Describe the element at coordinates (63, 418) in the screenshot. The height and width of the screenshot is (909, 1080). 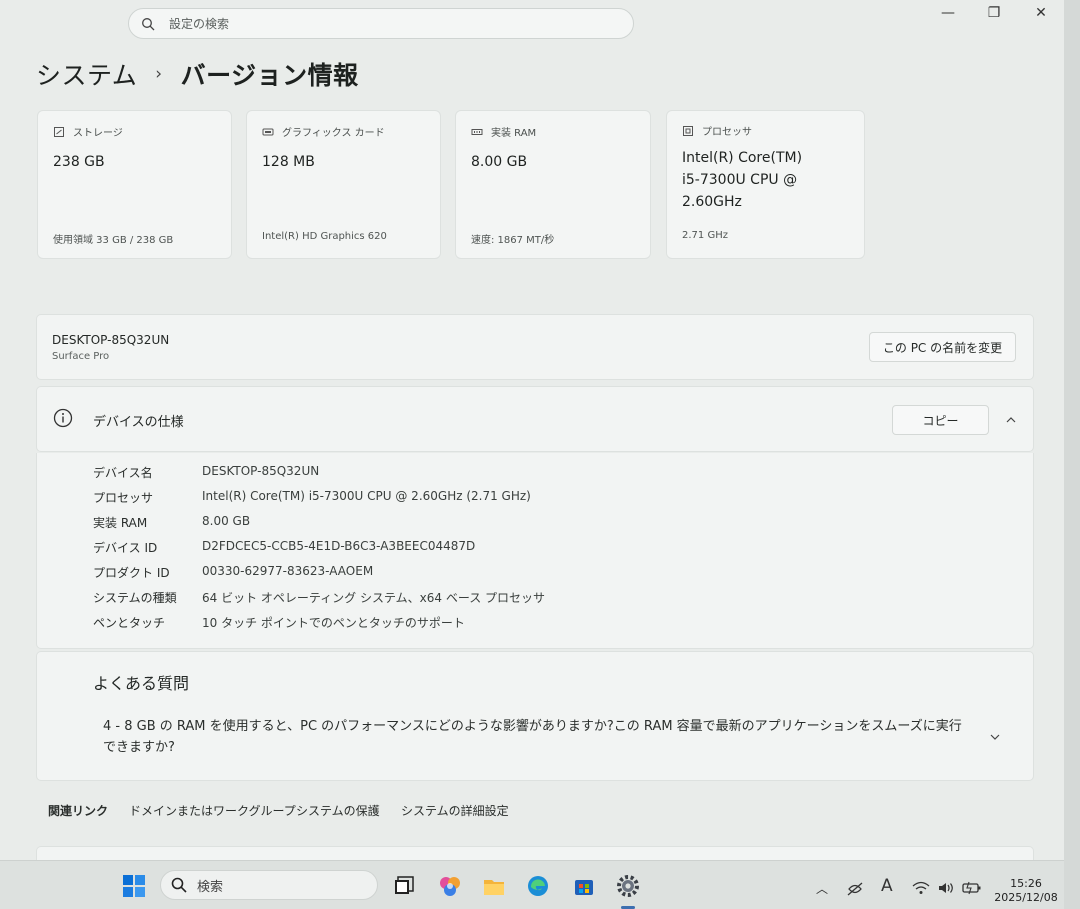
I see `info-icon` at that location.